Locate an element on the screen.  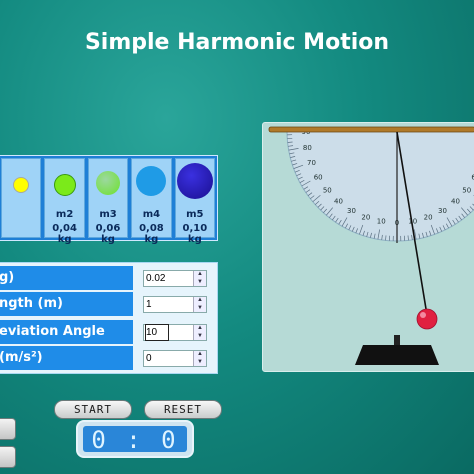
mass-name: m4 is located at coordinates (151, 214).